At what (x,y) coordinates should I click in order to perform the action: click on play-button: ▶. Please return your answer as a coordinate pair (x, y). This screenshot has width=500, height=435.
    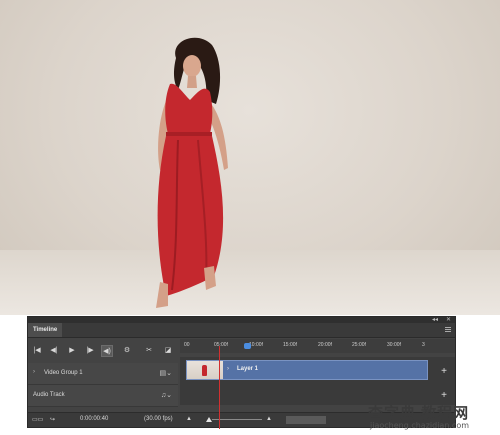
    Looking at the image, I should click on (72, 351).